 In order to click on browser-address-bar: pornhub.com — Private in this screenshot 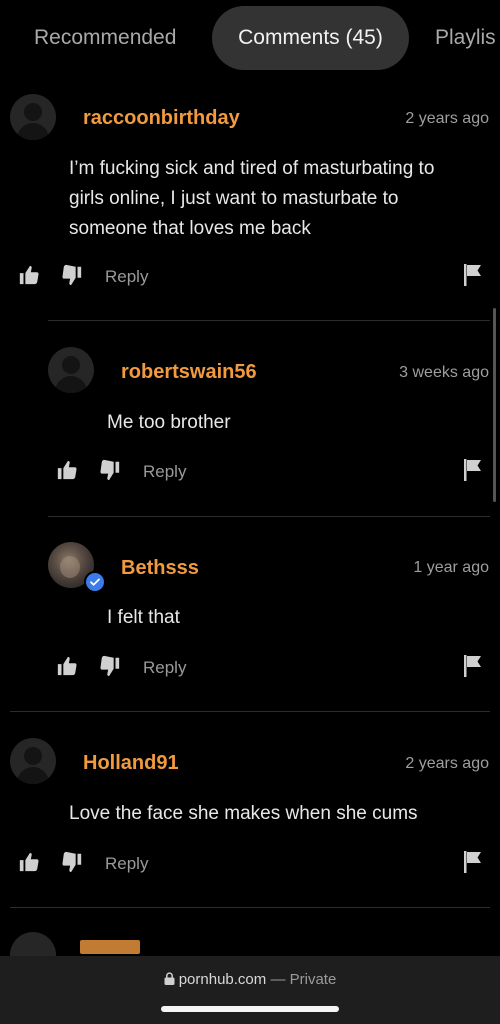, I will do `click(250, 990)`.